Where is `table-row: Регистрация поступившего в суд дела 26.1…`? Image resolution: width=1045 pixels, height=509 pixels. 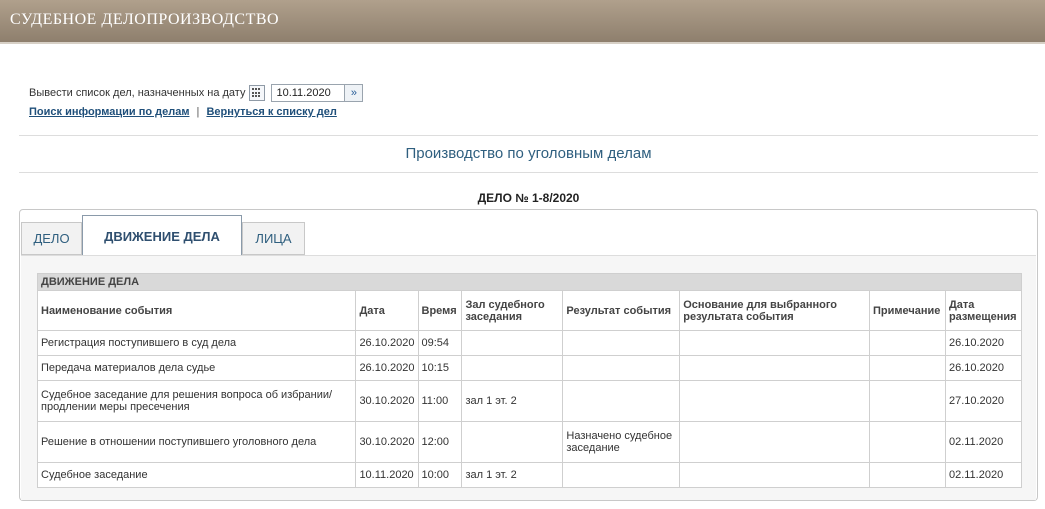
table-row: Регистрация поступившего в суд дела 26.1… is located at coordinates (529, 343).